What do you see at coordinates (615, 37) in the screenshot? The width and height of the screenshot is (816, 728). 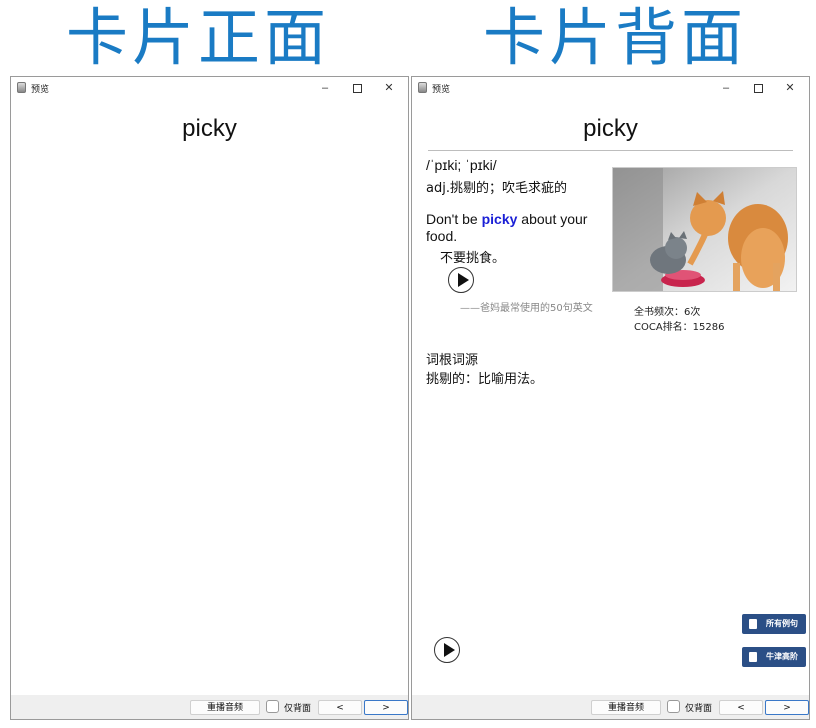 I see `back-heading: 卡片背面` at bounding box center [615, 37].